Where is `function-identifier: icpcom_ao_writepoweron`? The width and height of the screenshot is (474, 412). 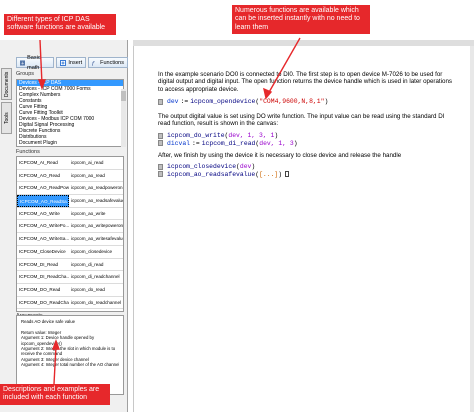
function-identifier: icpcom_ao_writepoweron is located at coordinates (97, 226).